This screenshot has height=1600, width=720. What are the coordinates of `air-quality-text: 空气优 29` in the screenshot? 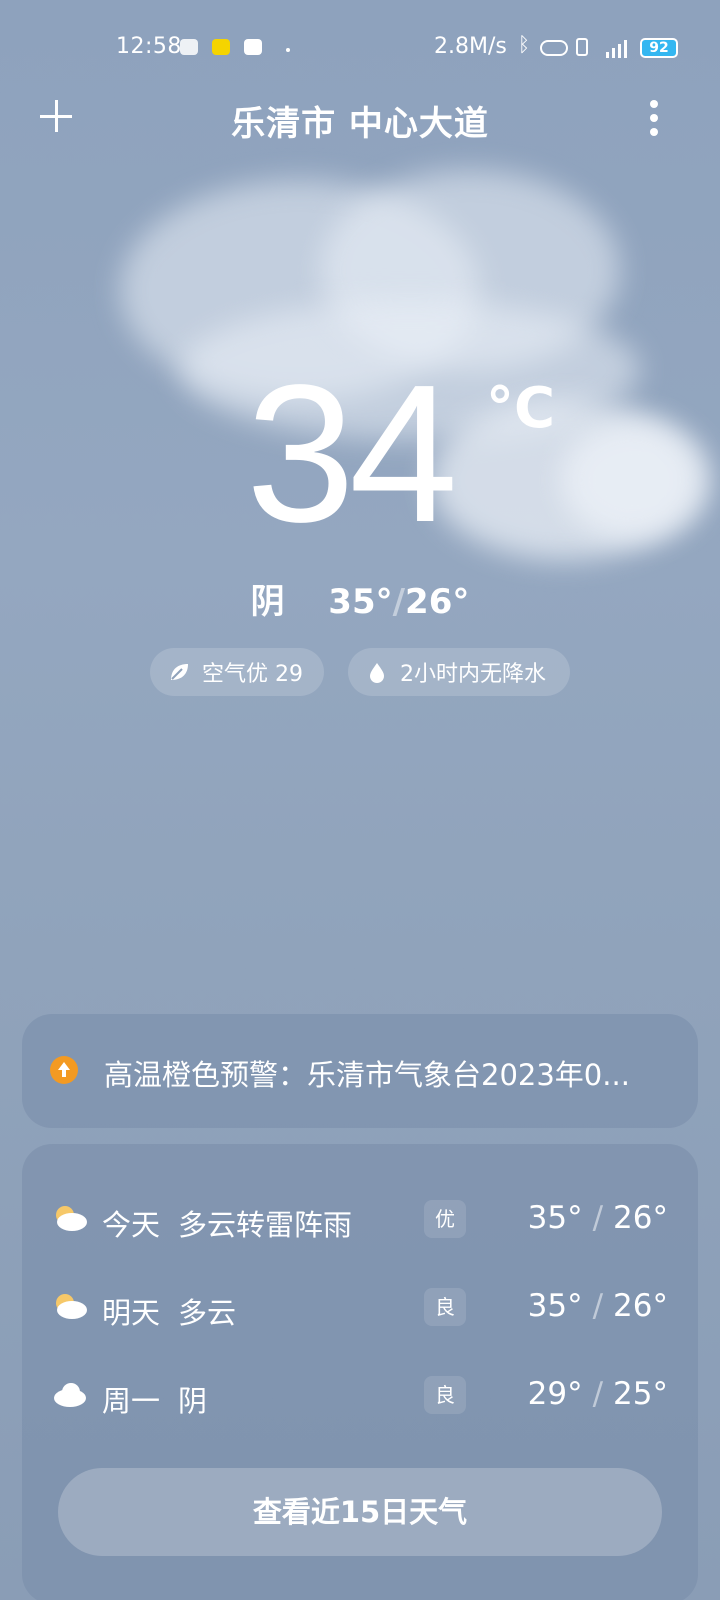 It's located at (252, 674).